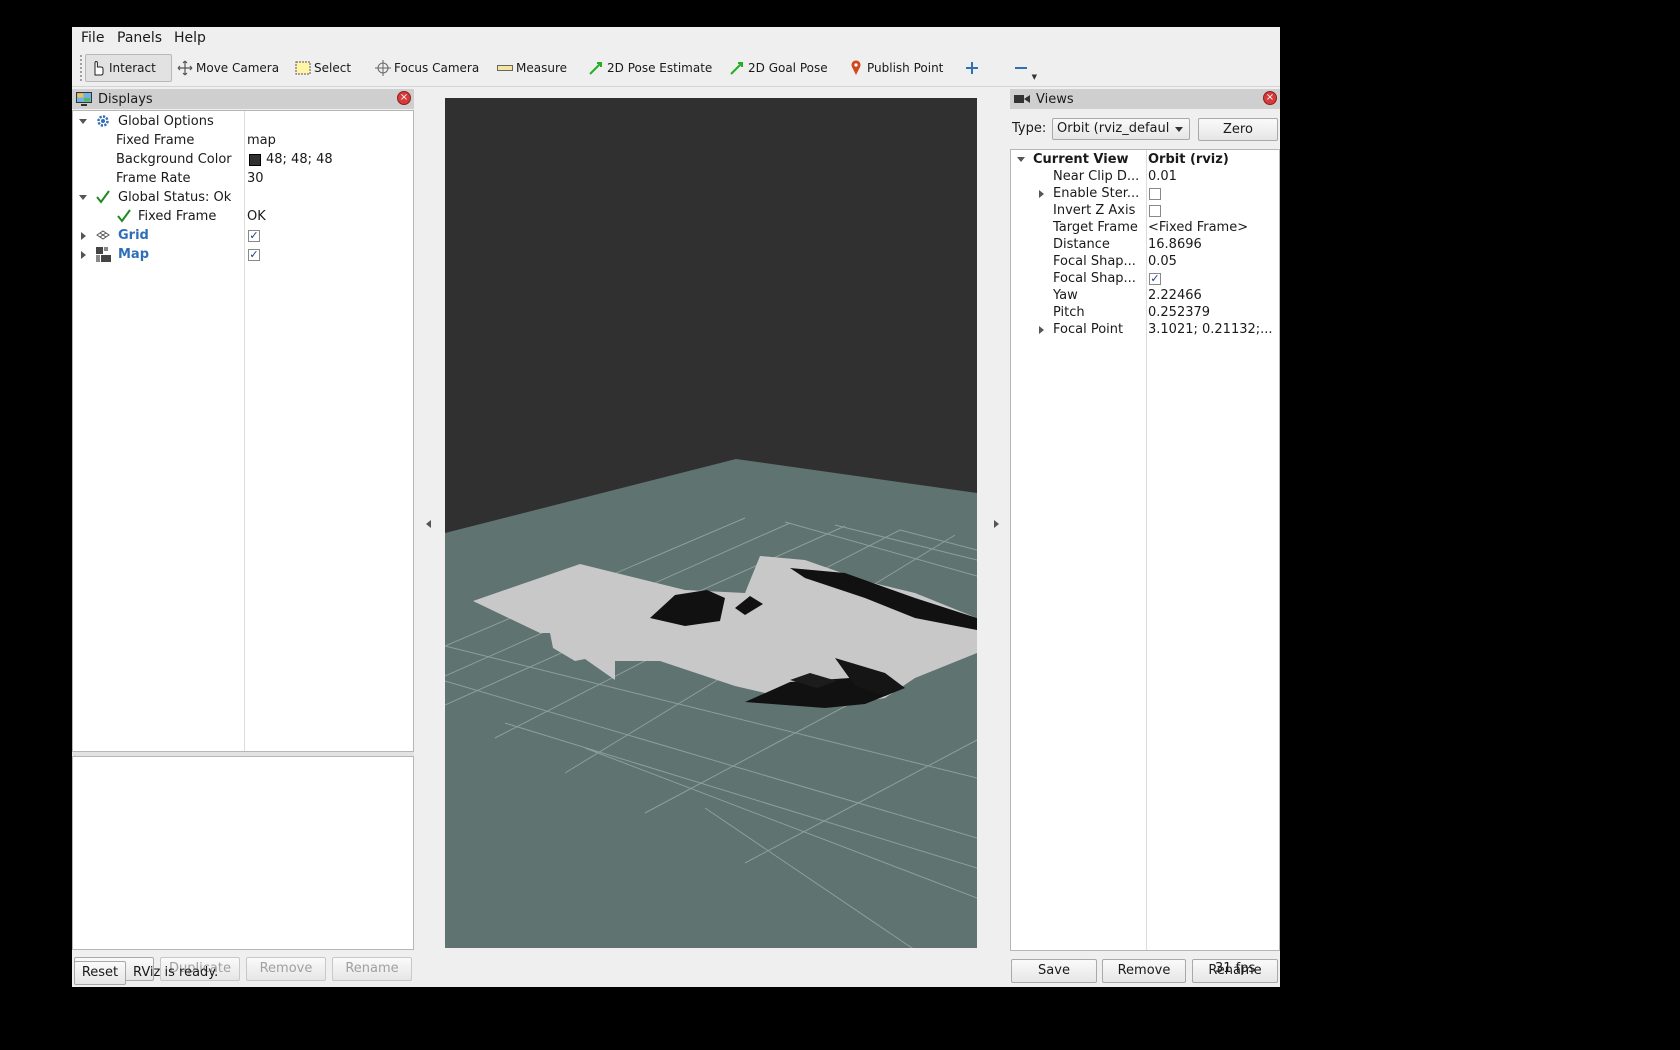  I want to click on gear-icon, so click(103, 123).